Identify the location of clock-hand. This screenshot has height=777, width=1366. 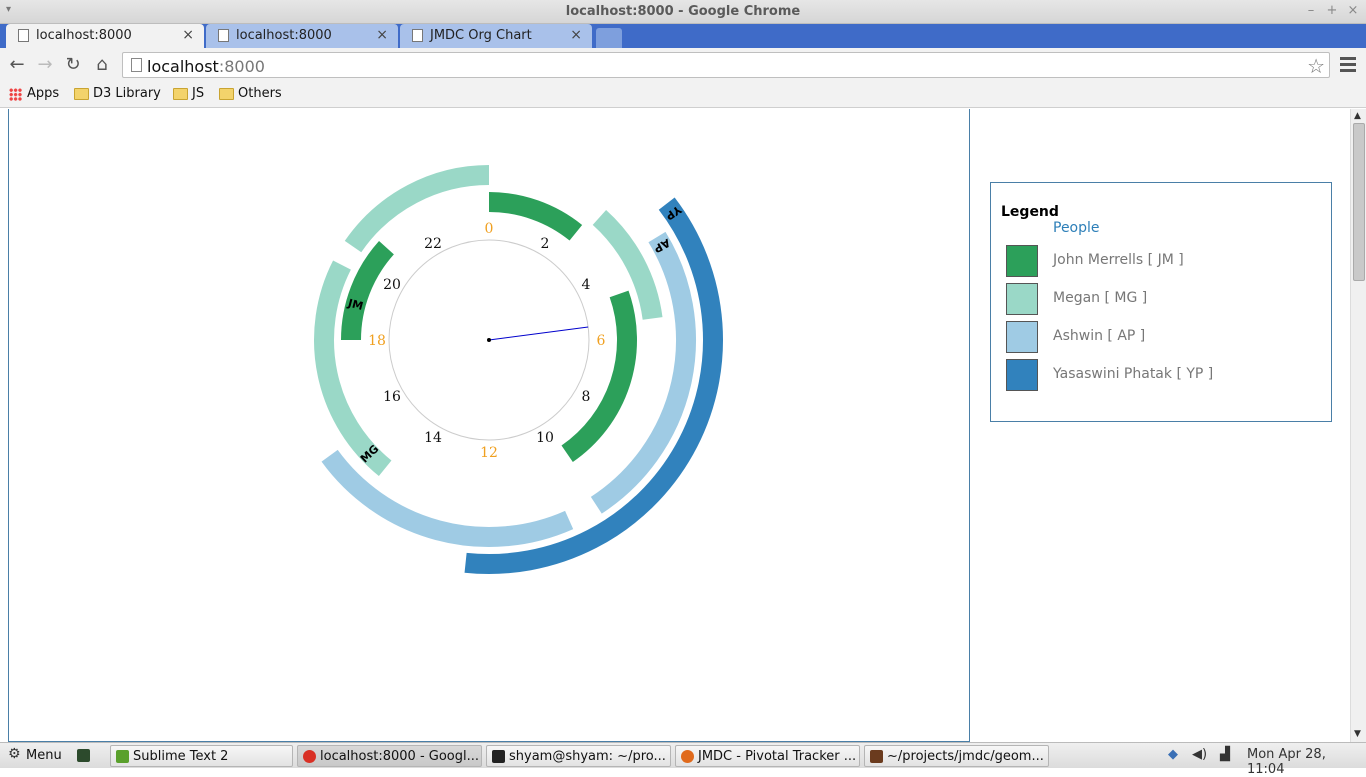
(538, 333).